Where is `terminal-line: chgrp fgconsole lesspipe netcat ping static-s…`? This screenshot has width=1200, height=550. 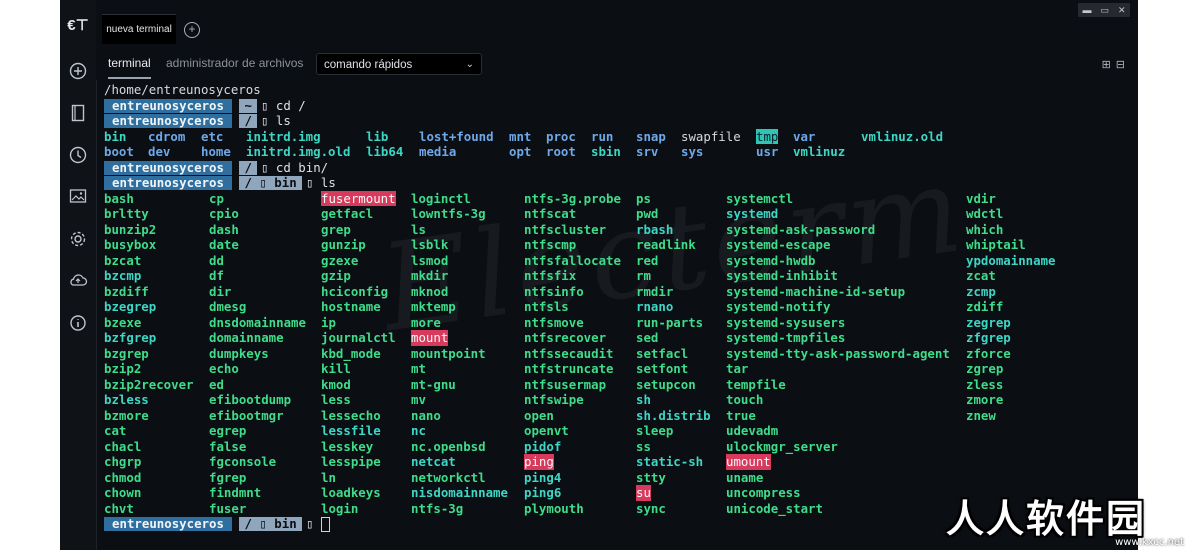
terminal-line: chgrp fgconsole lesspipe netcat ping static-s… is located at coordinates (621, 462).